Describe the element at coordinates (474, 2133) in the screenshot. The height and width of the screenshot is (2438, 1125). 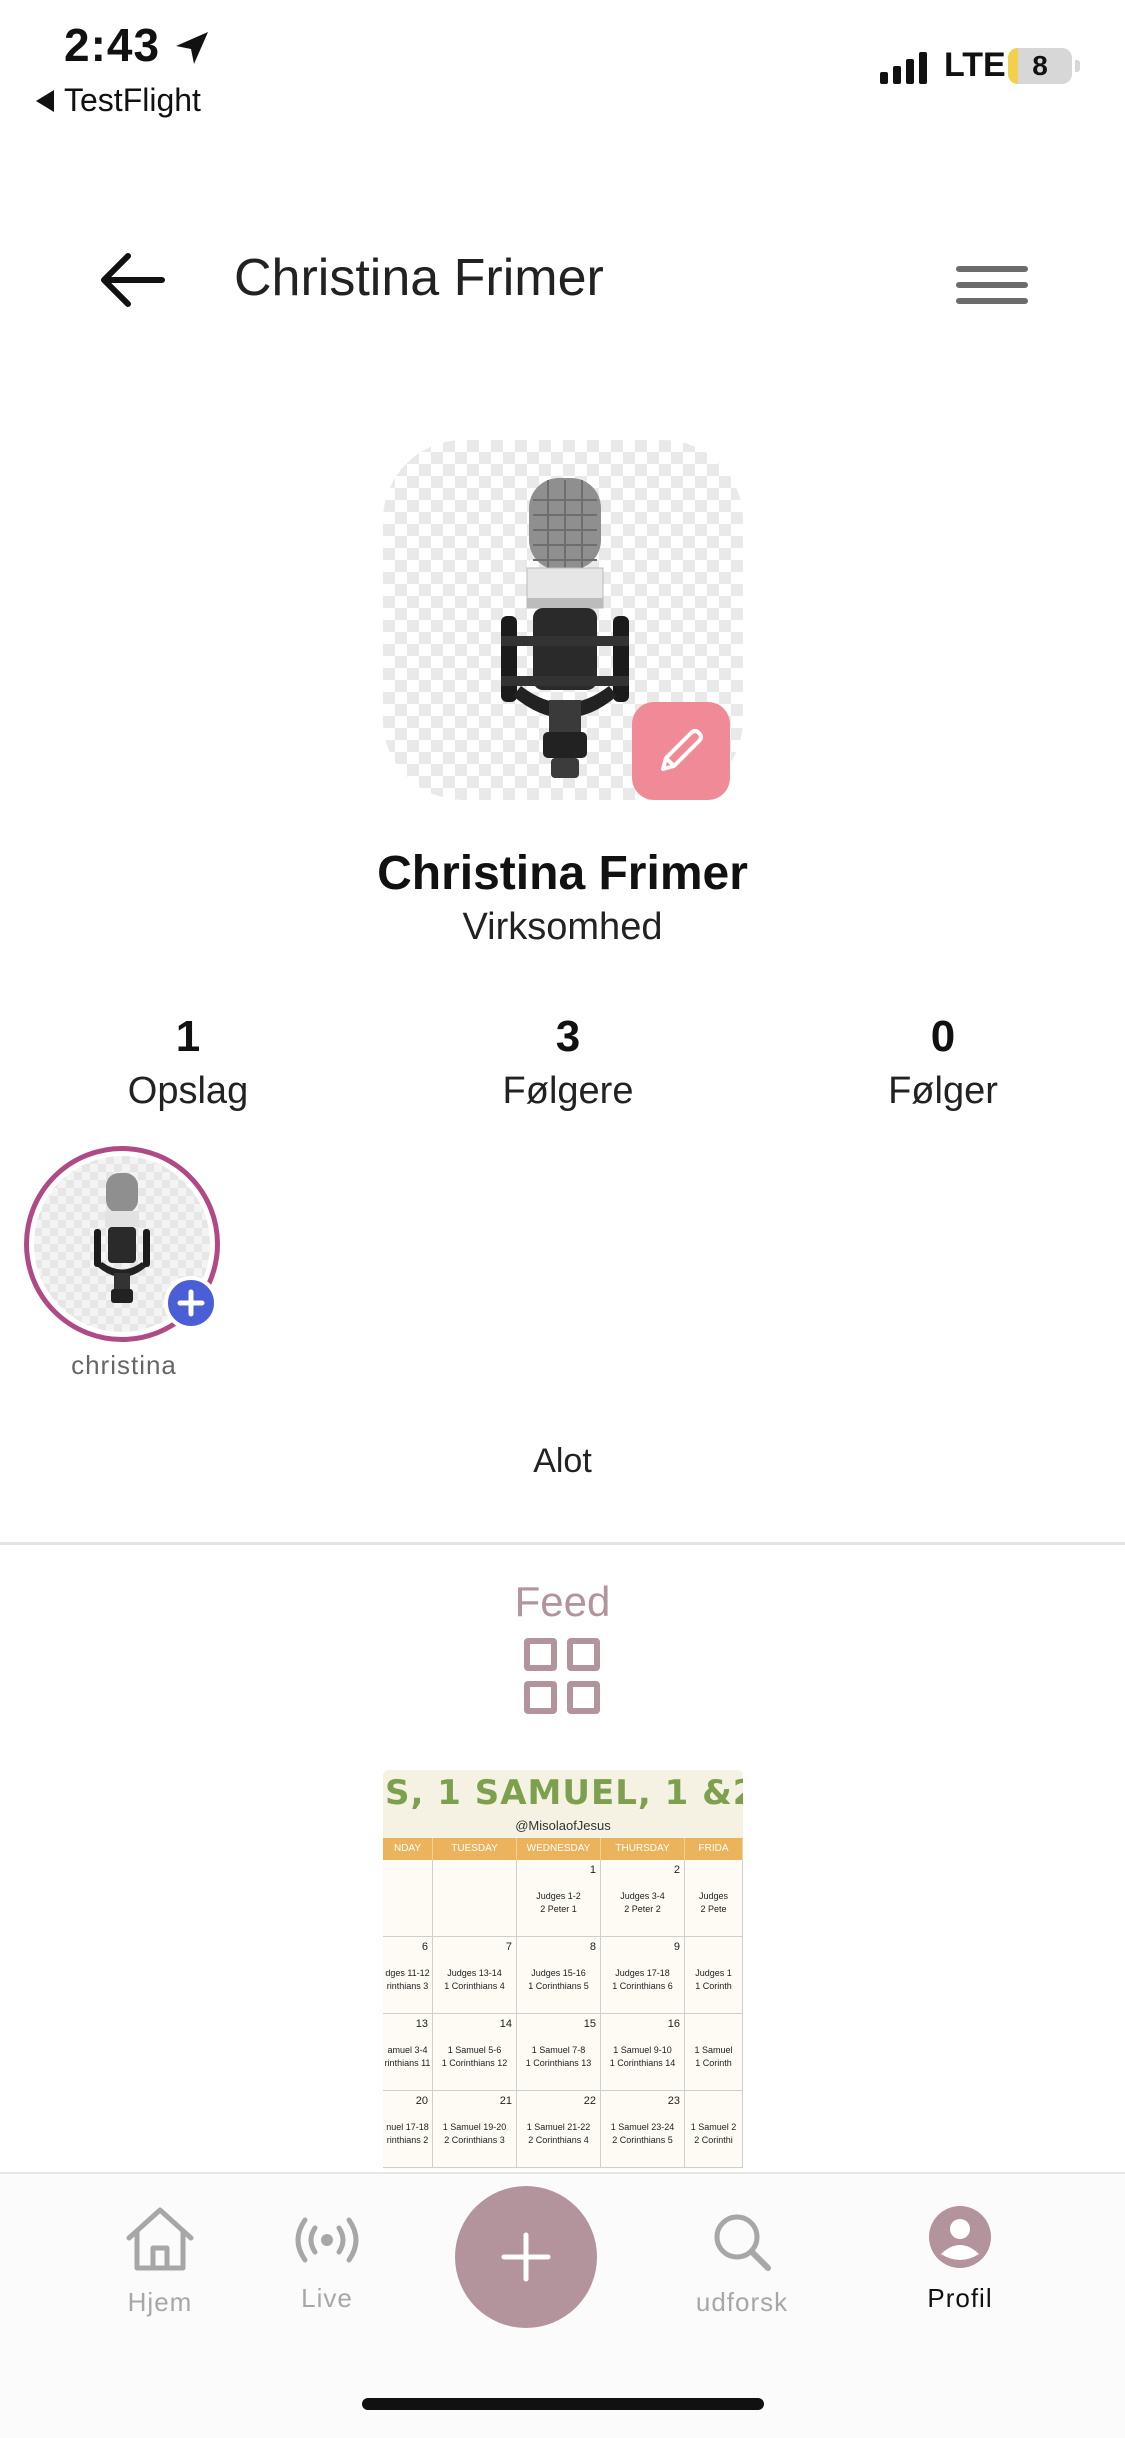
I see `post-cell-reading: 1 Samuel 19-20 2 Corinthians 3` at that location.